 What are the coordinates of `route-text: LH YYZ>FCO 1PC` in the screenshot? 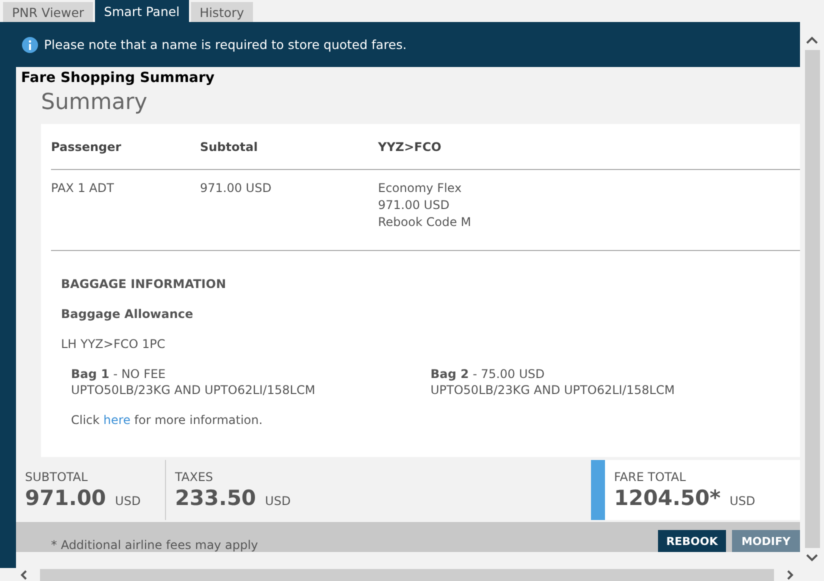 It's located at (113, 344).